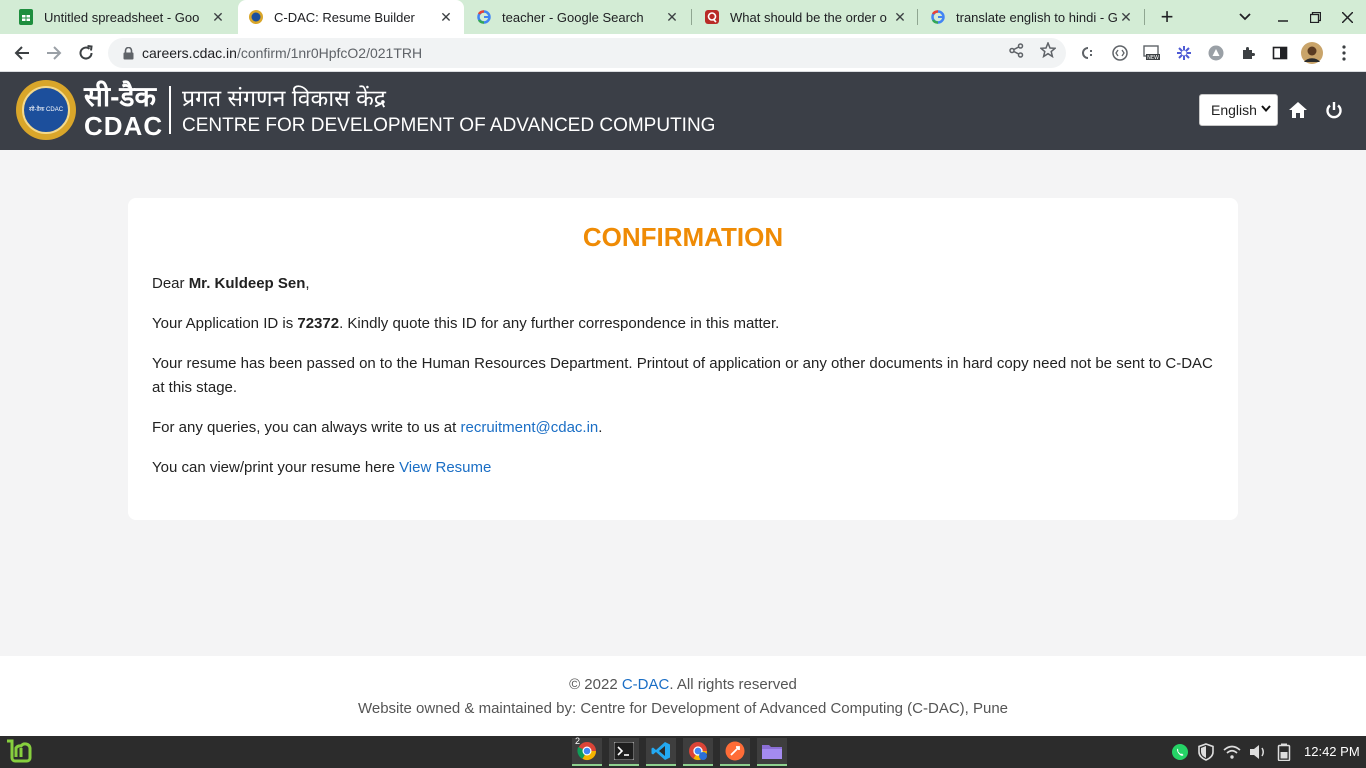 The image size is (1366, 768). What do you see at coordinates (733, 684) in the screenshot?
I see `rights-text: . All rights reserved` at bounding box center [733, 684].